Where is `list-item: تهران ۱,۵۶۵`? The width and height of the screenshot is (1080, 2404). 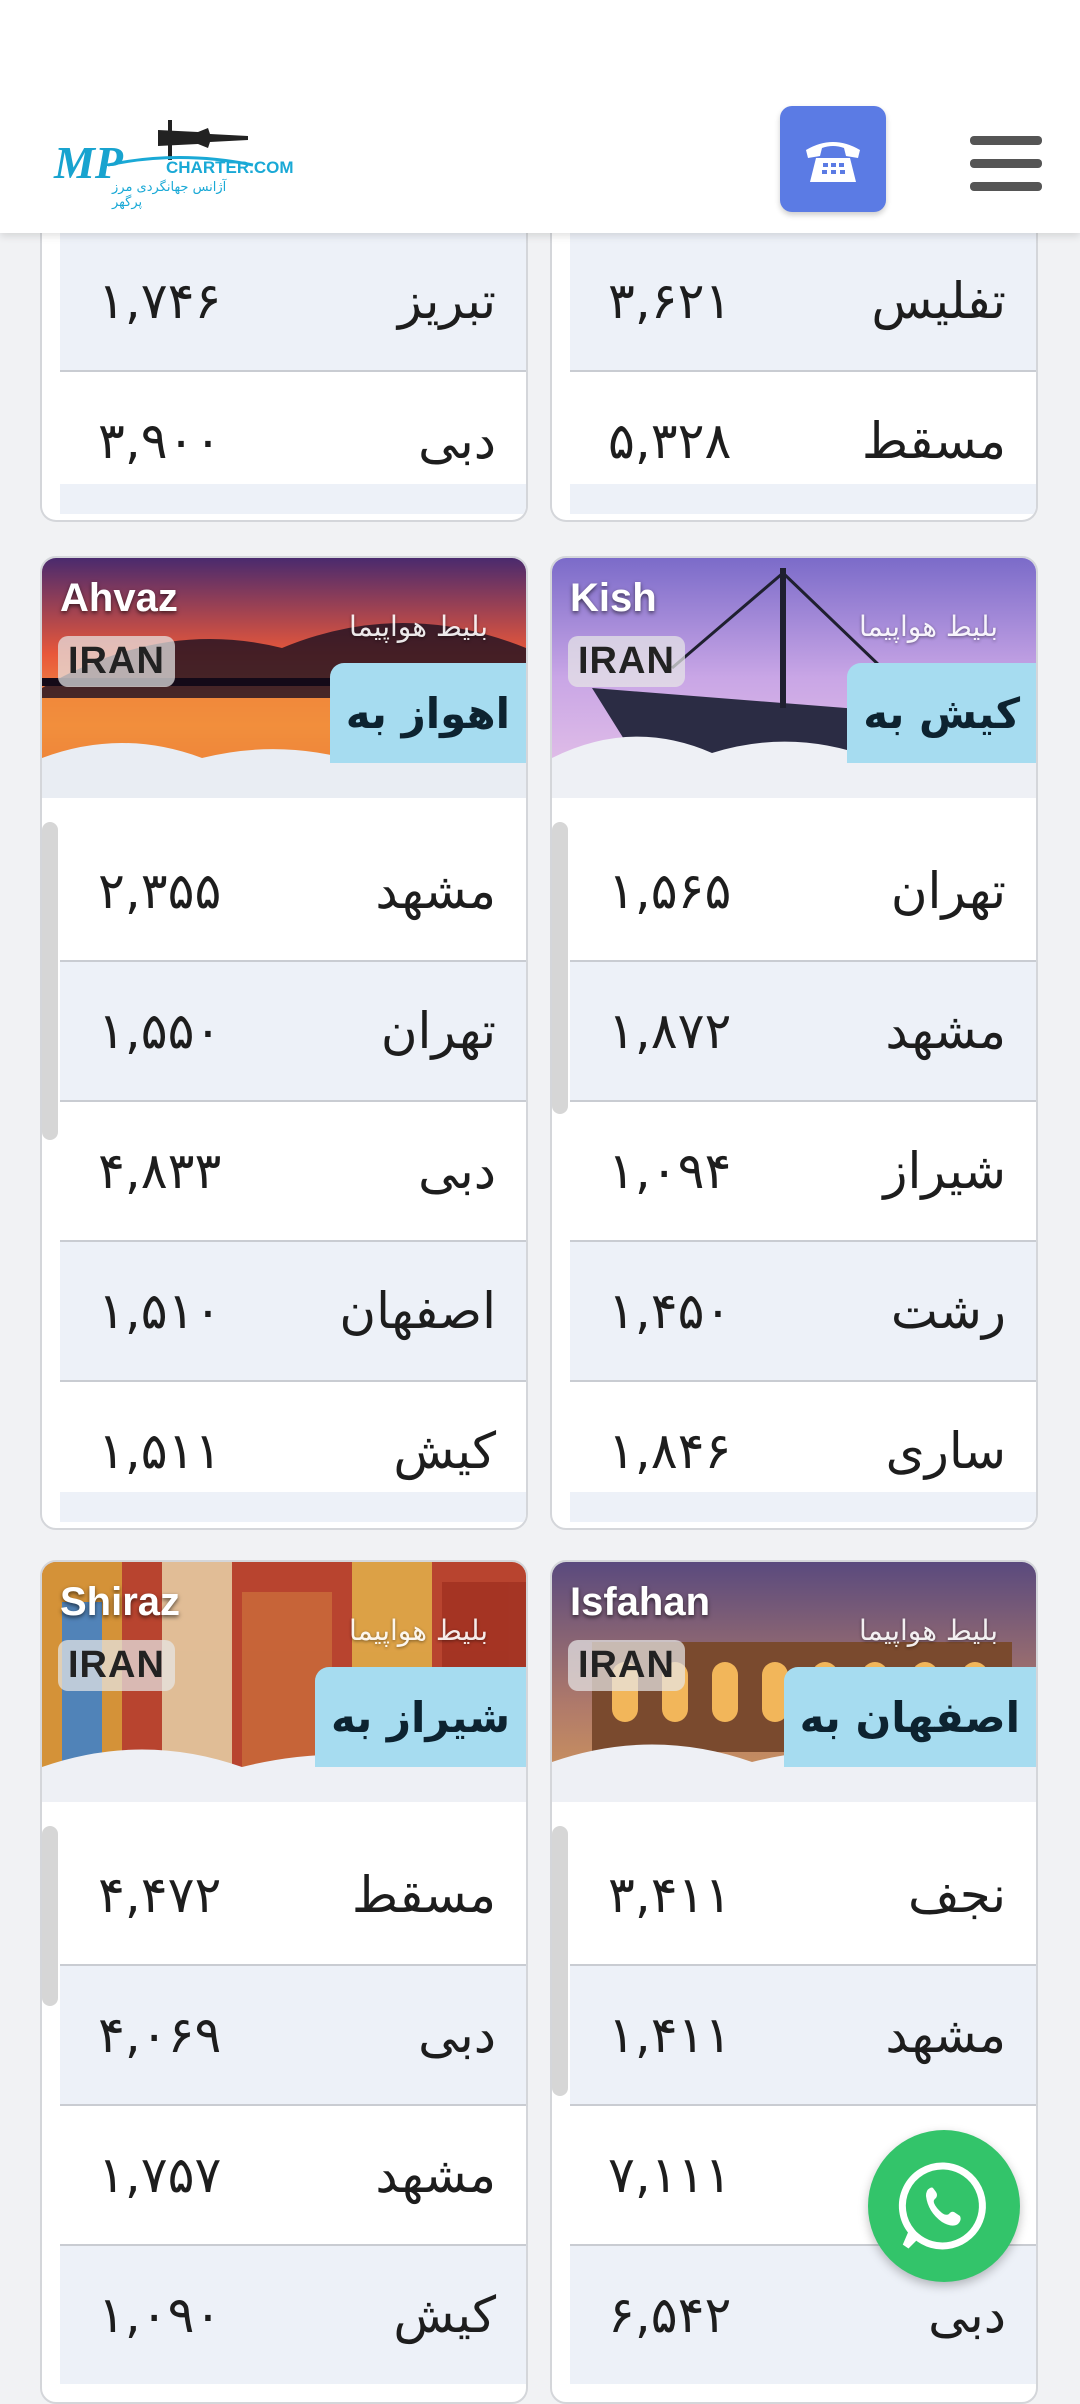 list-item: تهران ۱,۵۶۵ is located at coordinates (803, 892).